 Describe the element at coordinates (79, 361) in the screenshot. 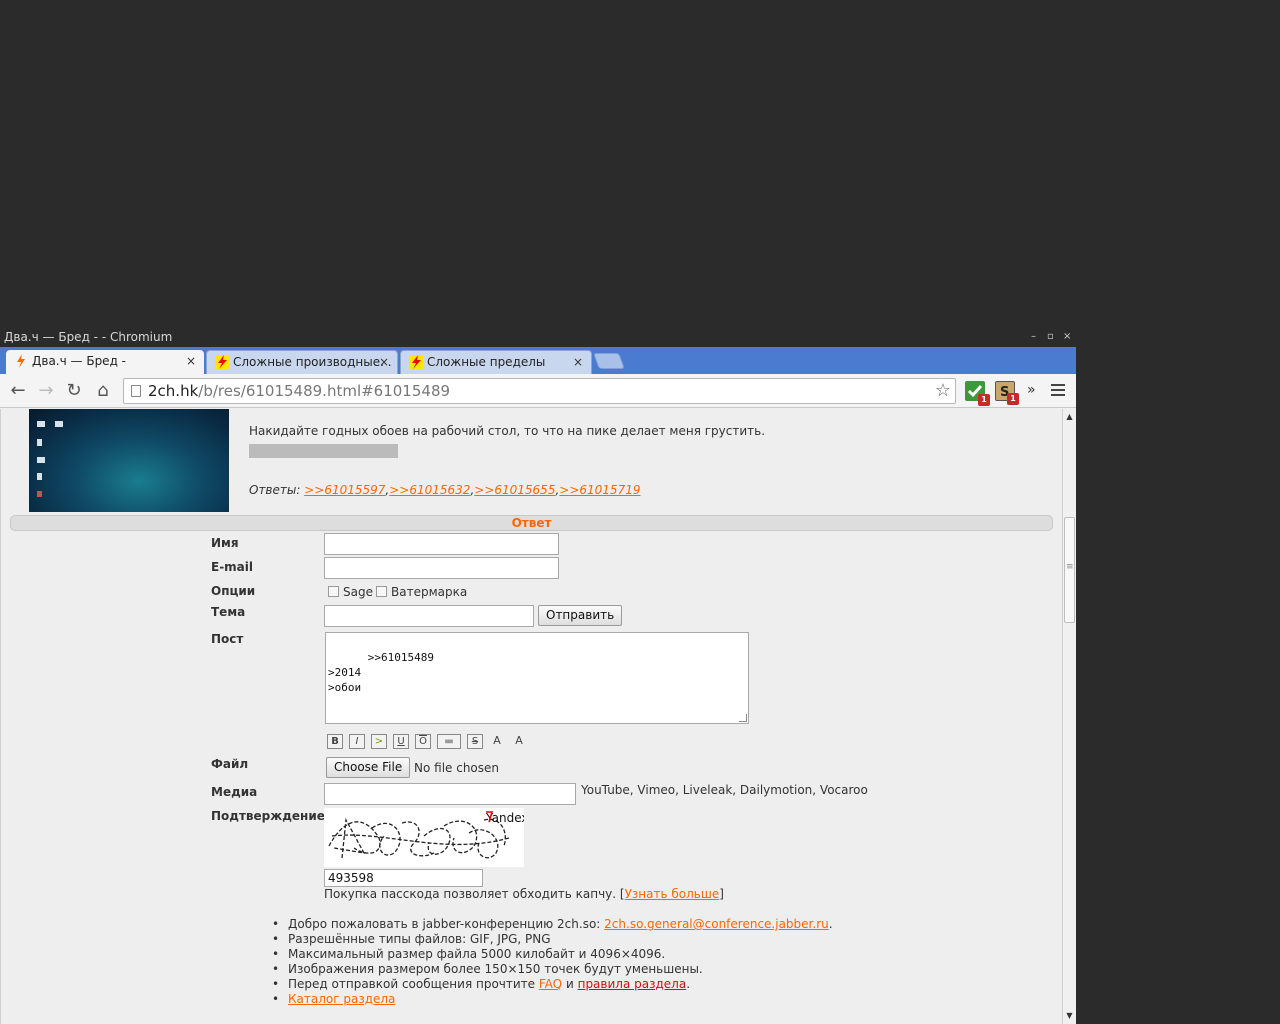

I see `tab-label: Два.ч — Бред -` at that location.